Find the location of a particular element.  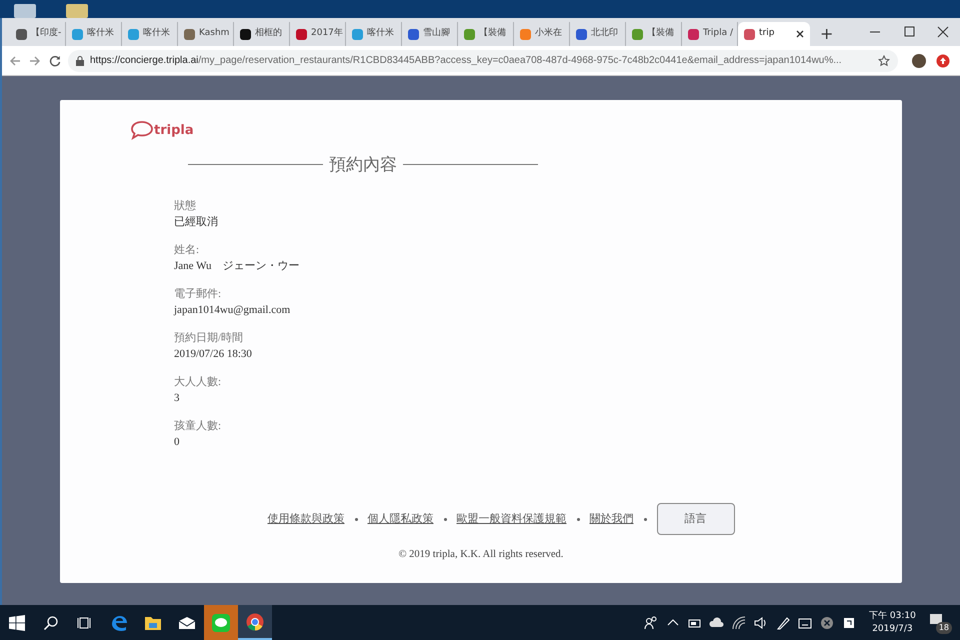

field-value: japan1014wu@gmail.com is located at coordinates (233, 310).